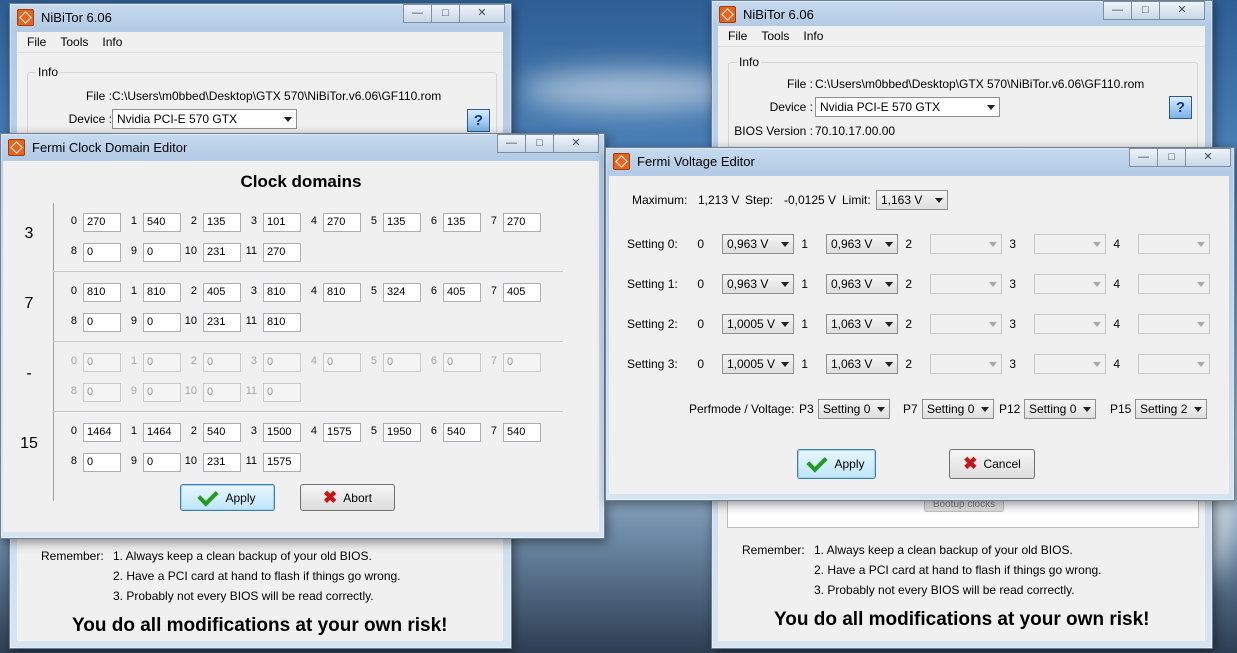 The height and width of the screenshot is (653, 1237). Describe the element at coordinates (749, 62) in the screenshot. I see `info-group-title: Info` at that location.